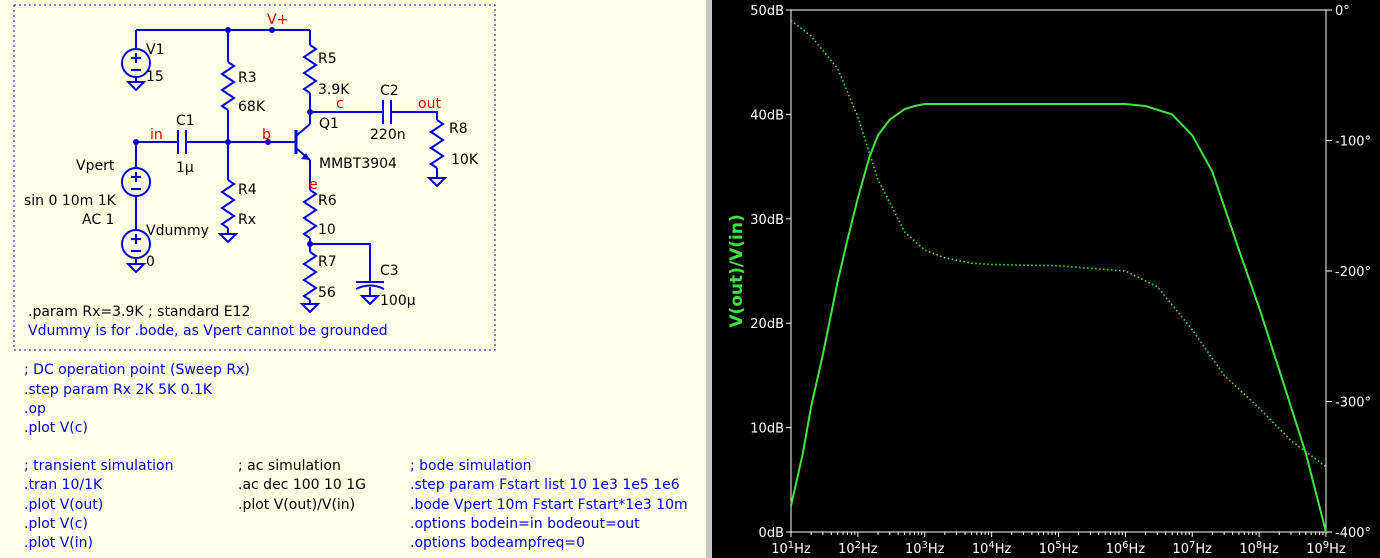  Describe the element at coordinates (358, 164) in the screenshot. I see `q1-value: MMBT3904` at that location.